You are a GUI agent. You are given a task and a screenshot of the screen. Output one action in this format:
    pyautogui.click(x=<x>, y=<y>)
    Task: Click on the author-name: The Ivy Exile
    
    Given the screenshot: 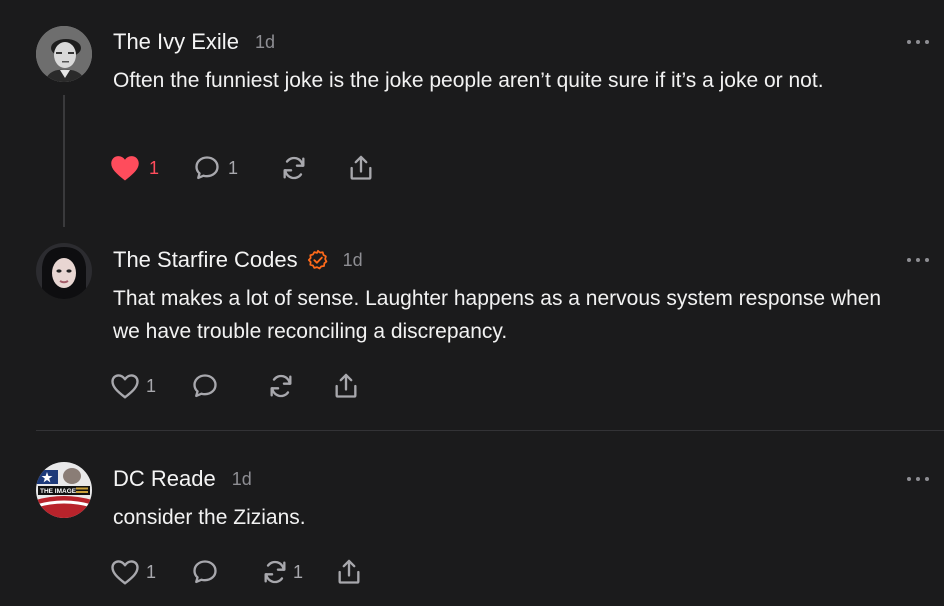 What is the action you would take?
    pyautogui.click(x=176, y=42)
    